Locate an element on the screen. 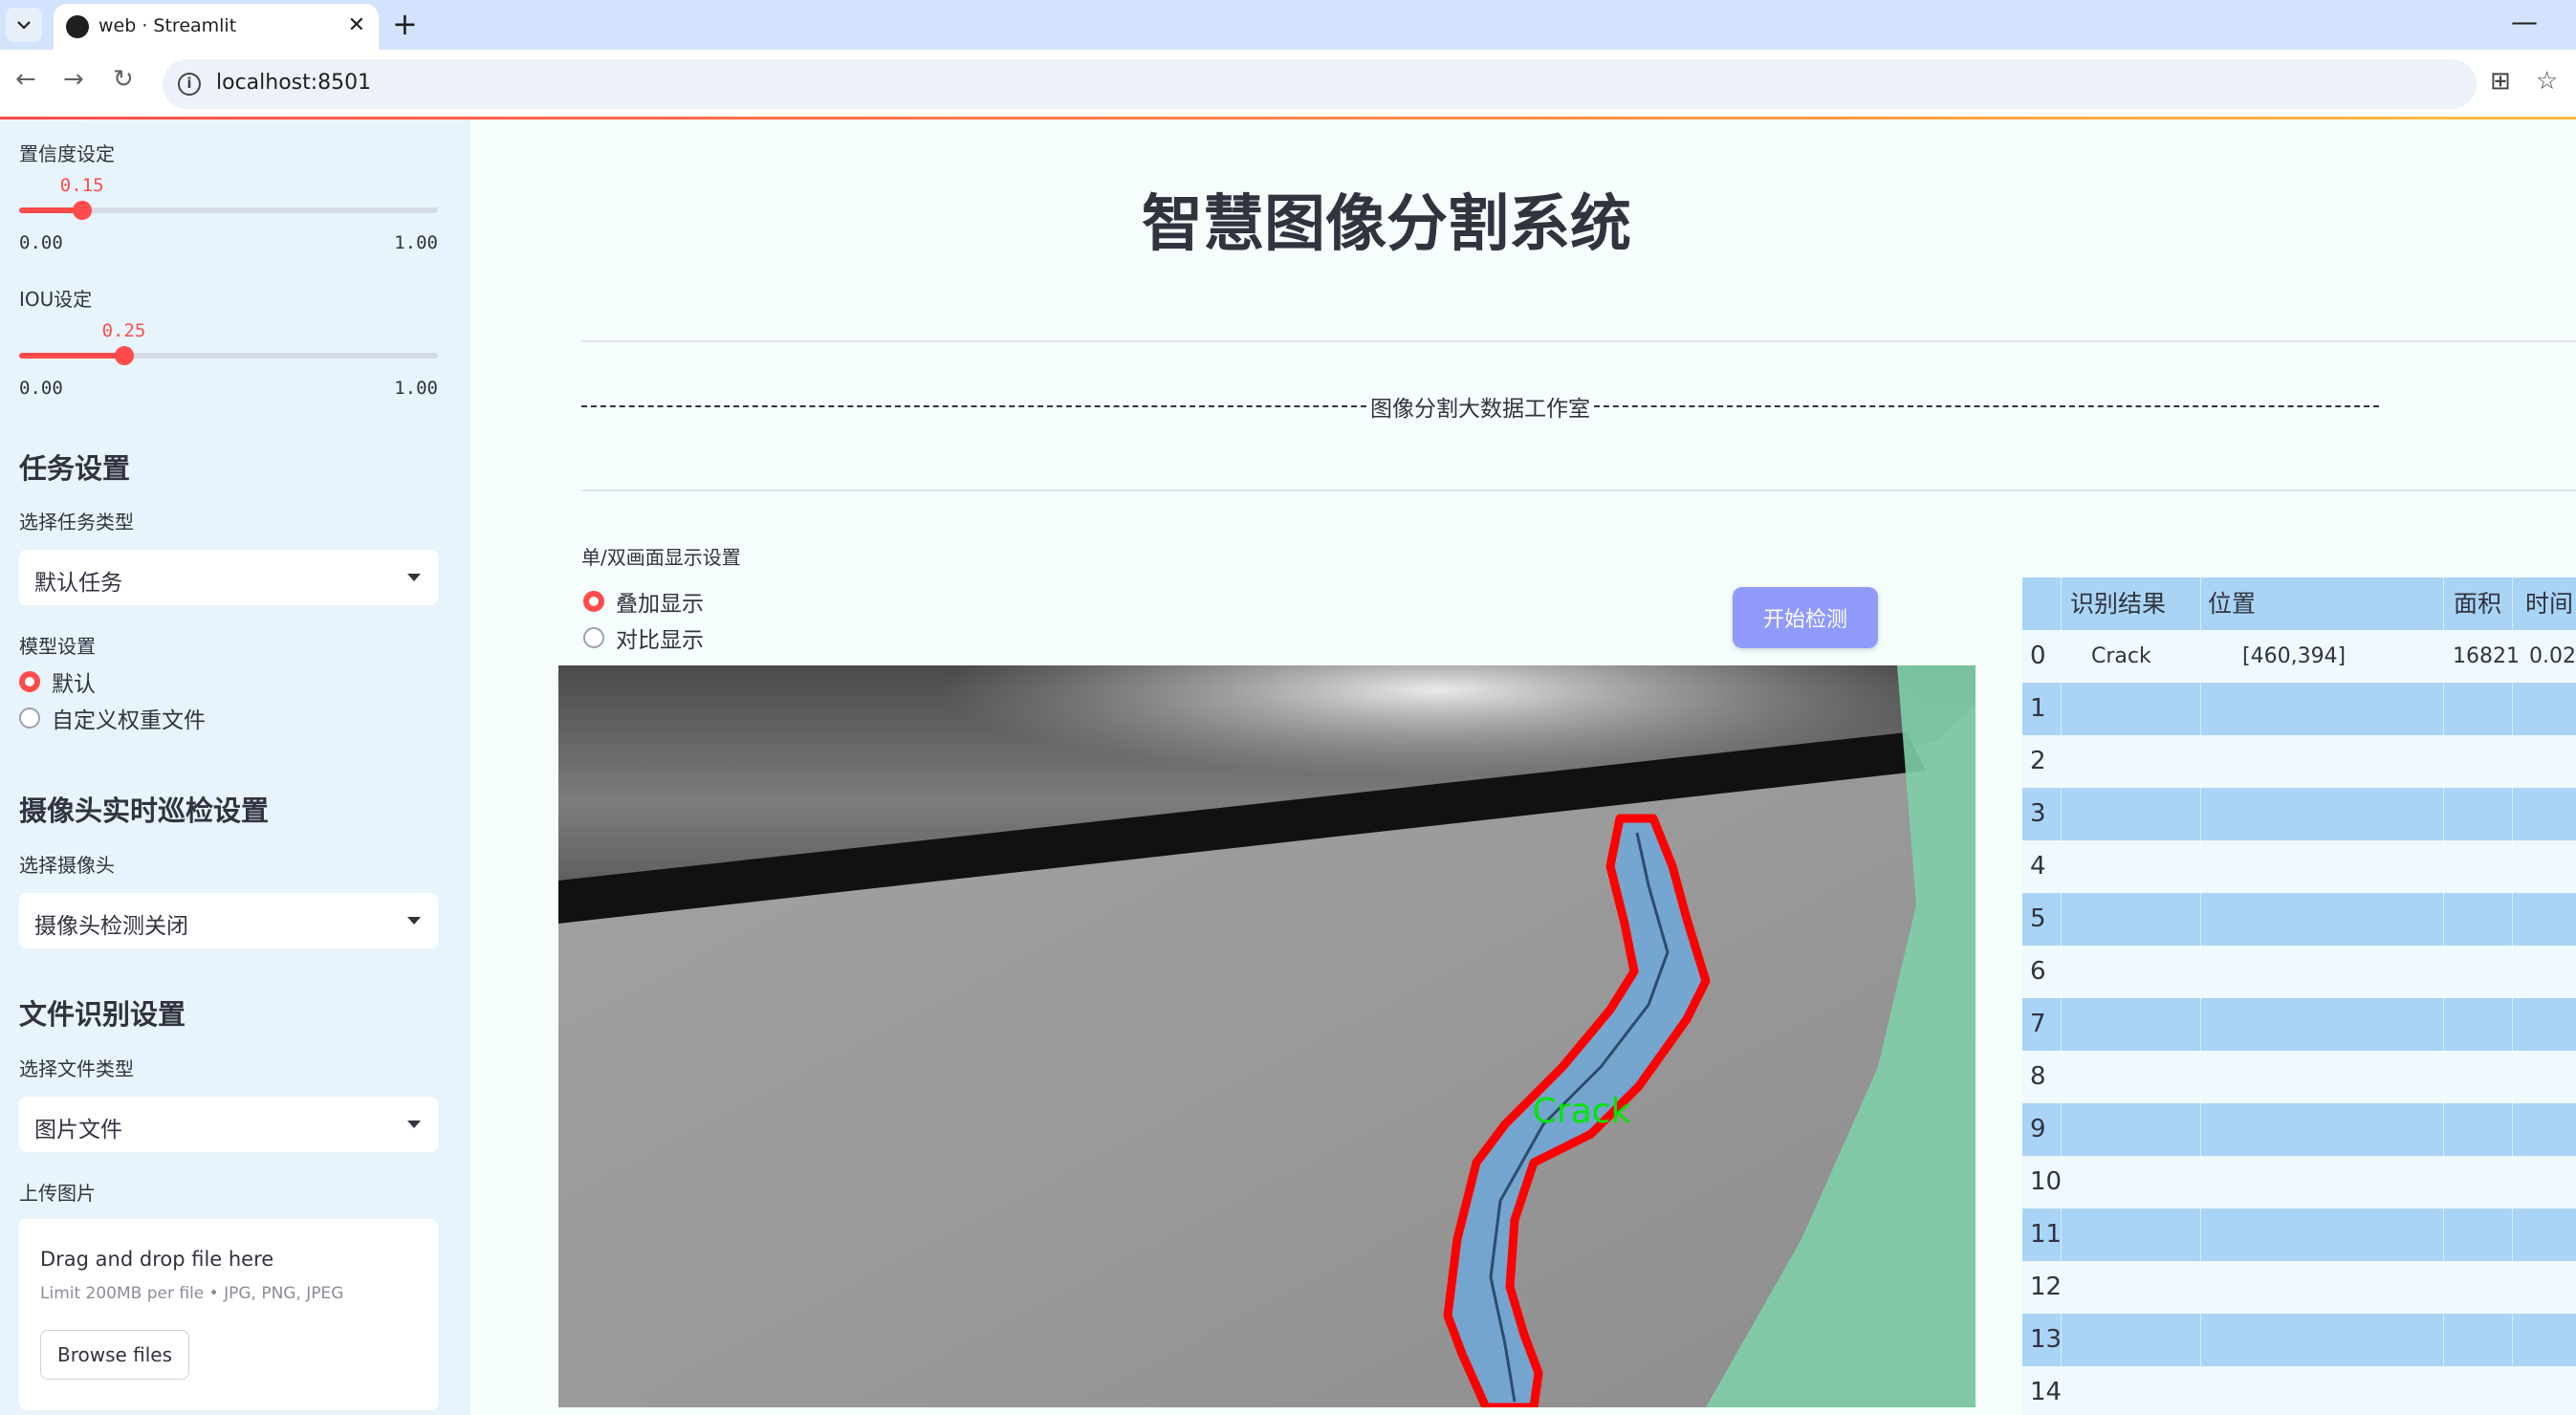 This screenshot has height=1415, width=2576. cell-index: 8 is located at coordinates (2038, 1076).